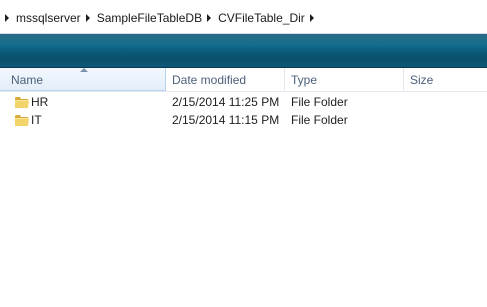  What do you see at coordinates (84, 70) in the screenshot?
I see `sort-ascending-icon` at bounding box center [84, 70].